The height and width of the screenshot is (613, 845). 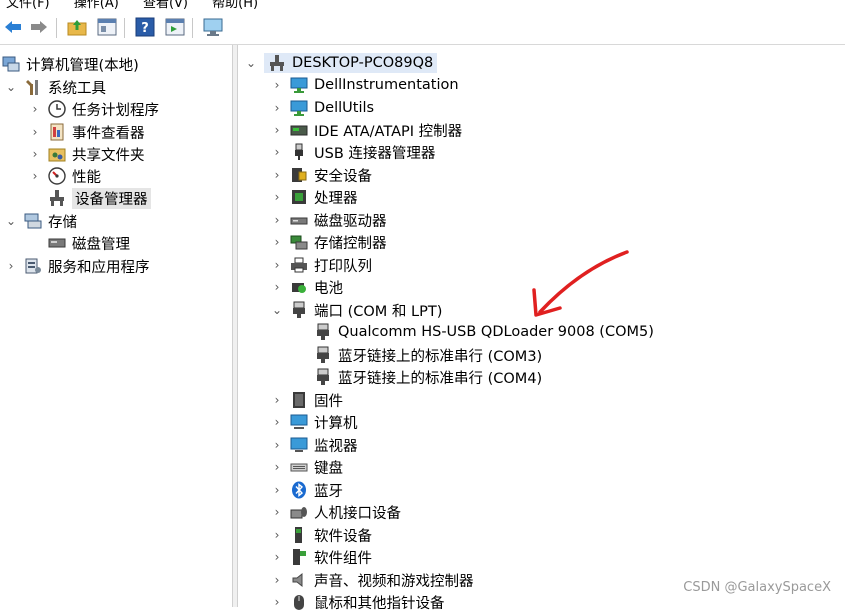 What do you see at coordinates (343, 558) in the screenshot?
I see `device-label: 软件组件` at bounding box center [343, 558].